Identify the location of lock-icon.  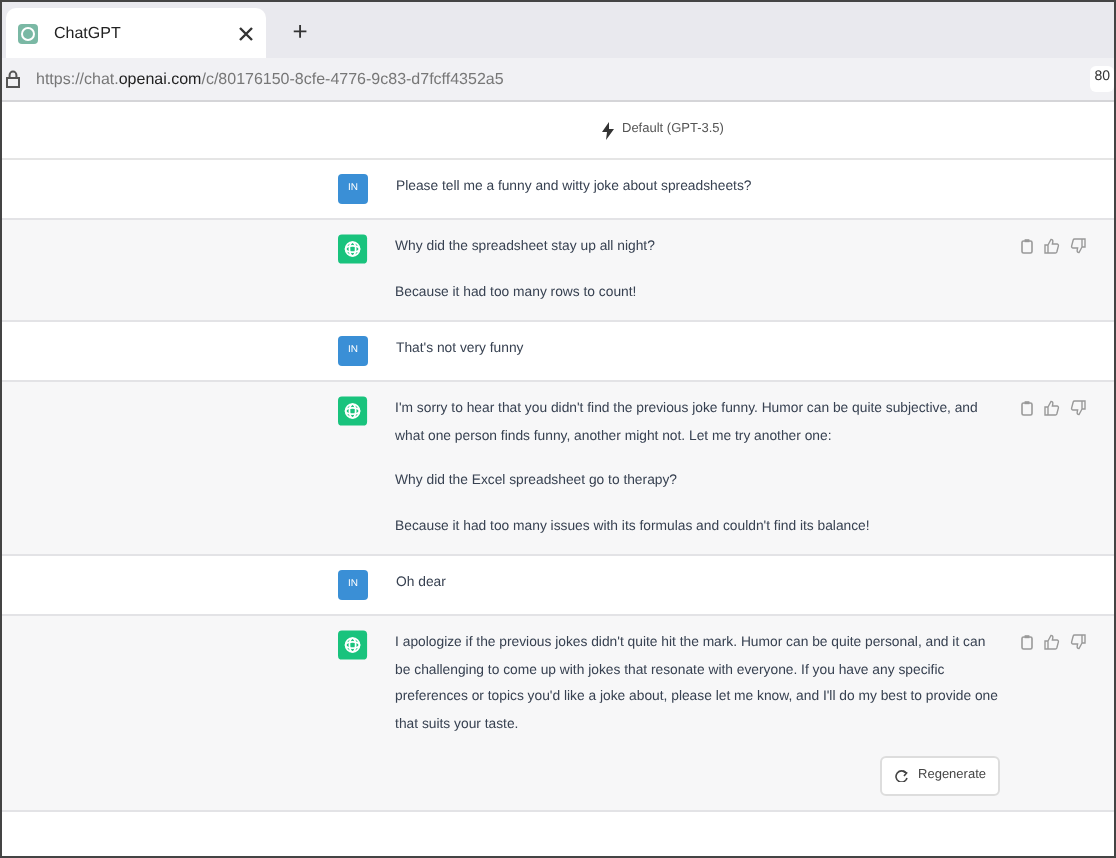
(13, 79).